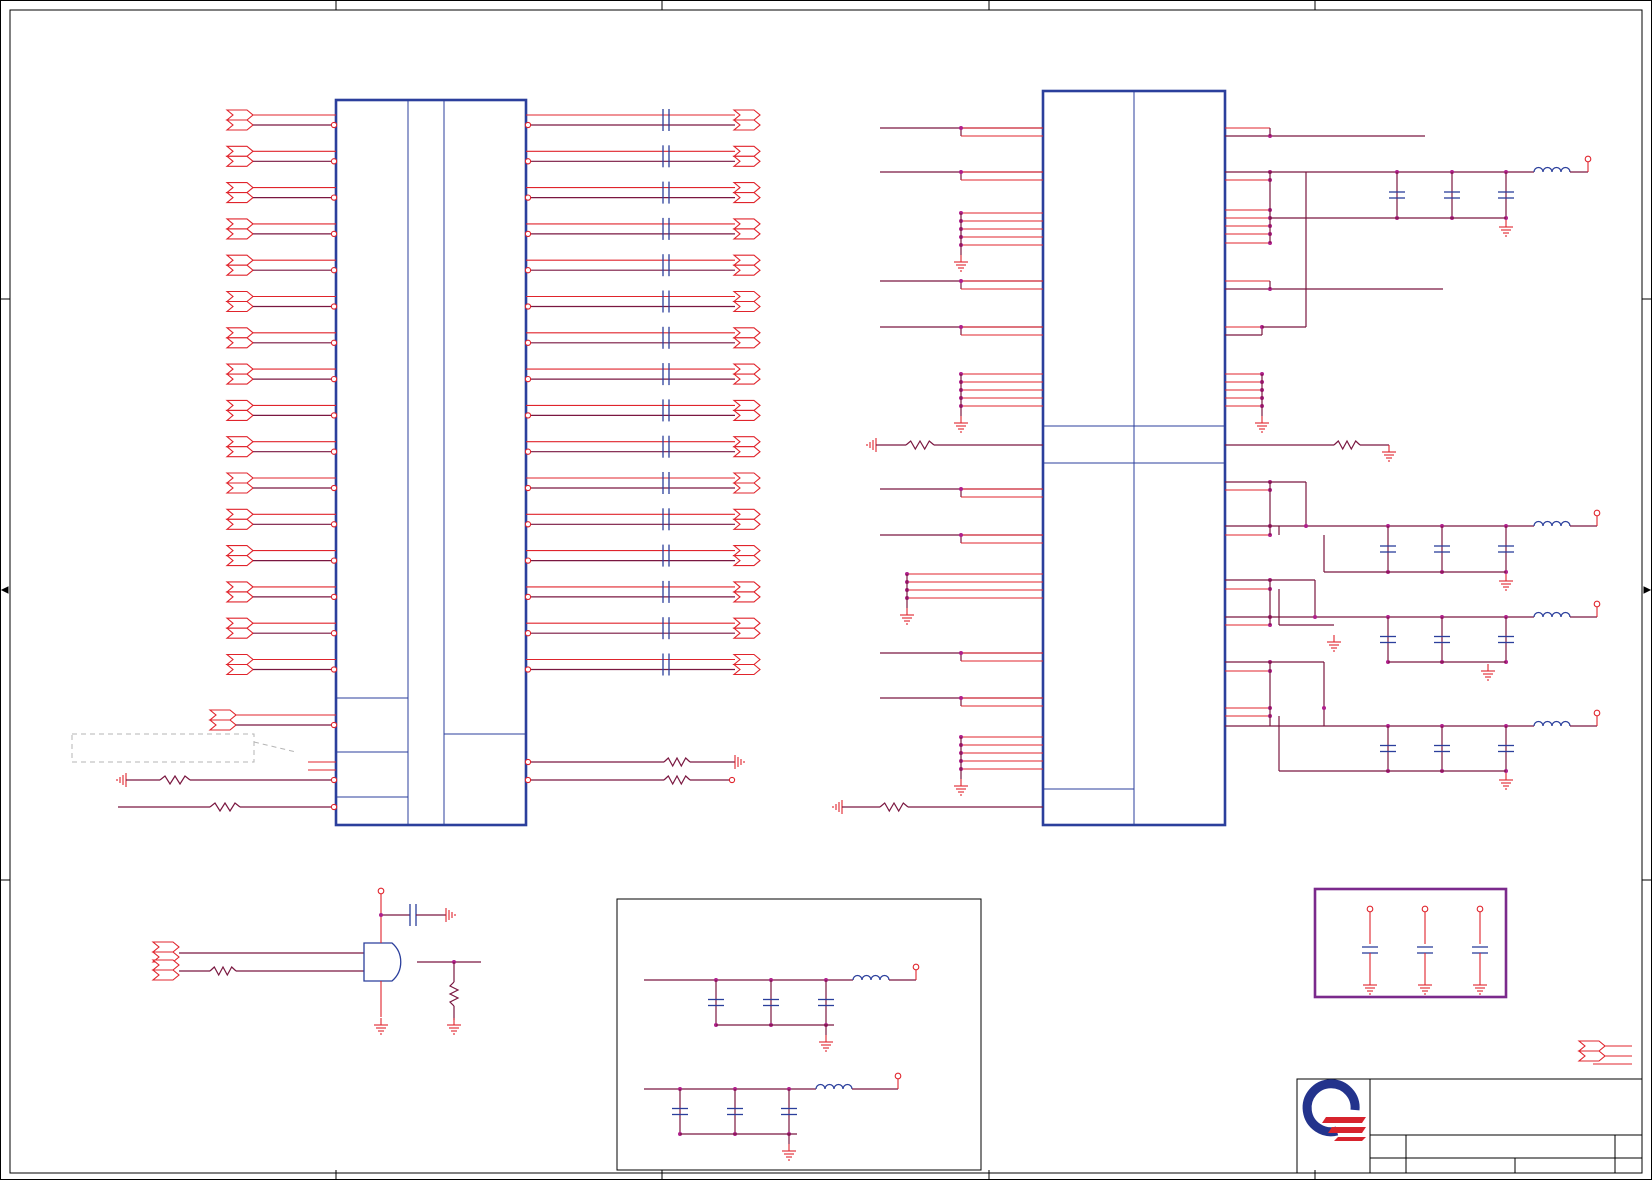  What do you see at coordinates (431, 462) in the screenshot?
I see `left-chip-body` at bounding box center [431, 462].